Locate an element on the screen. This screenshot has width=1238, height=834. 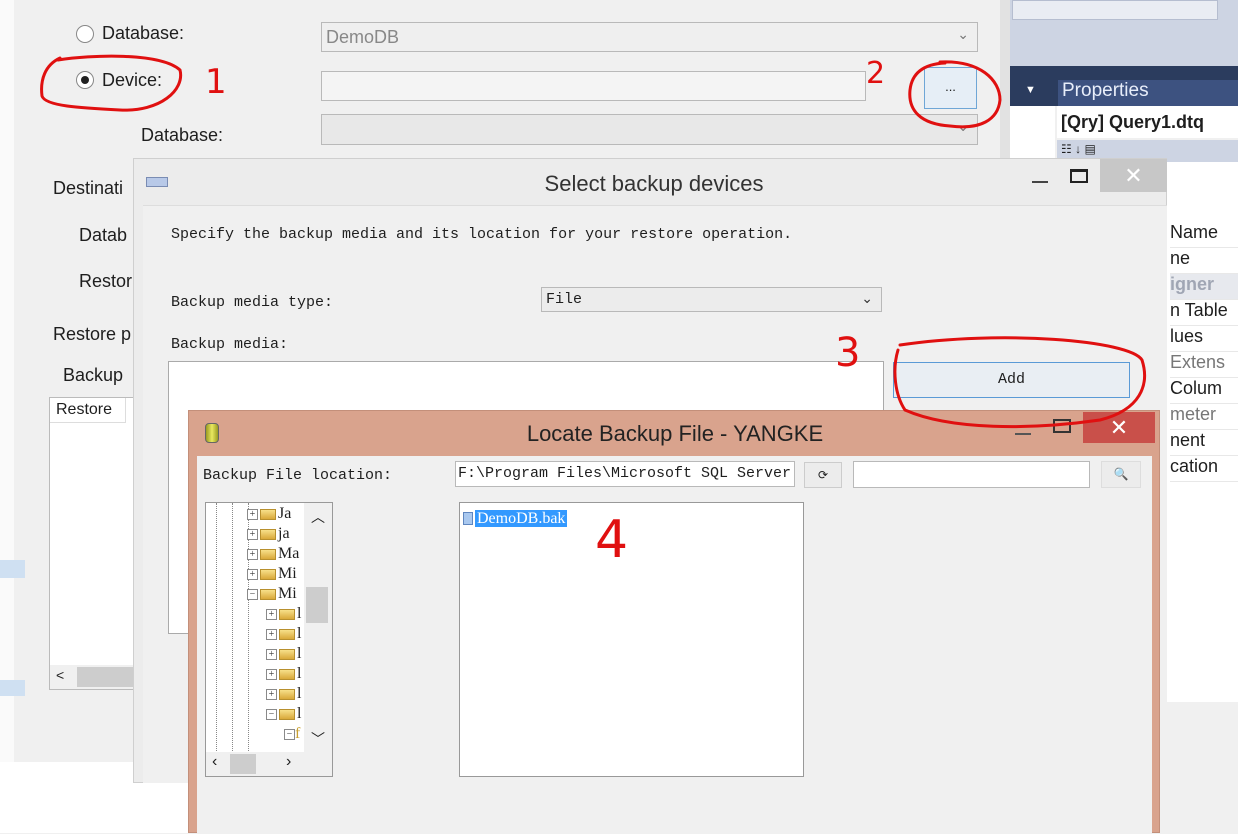
property-row: Extens is located at coordinates (1204, 365).